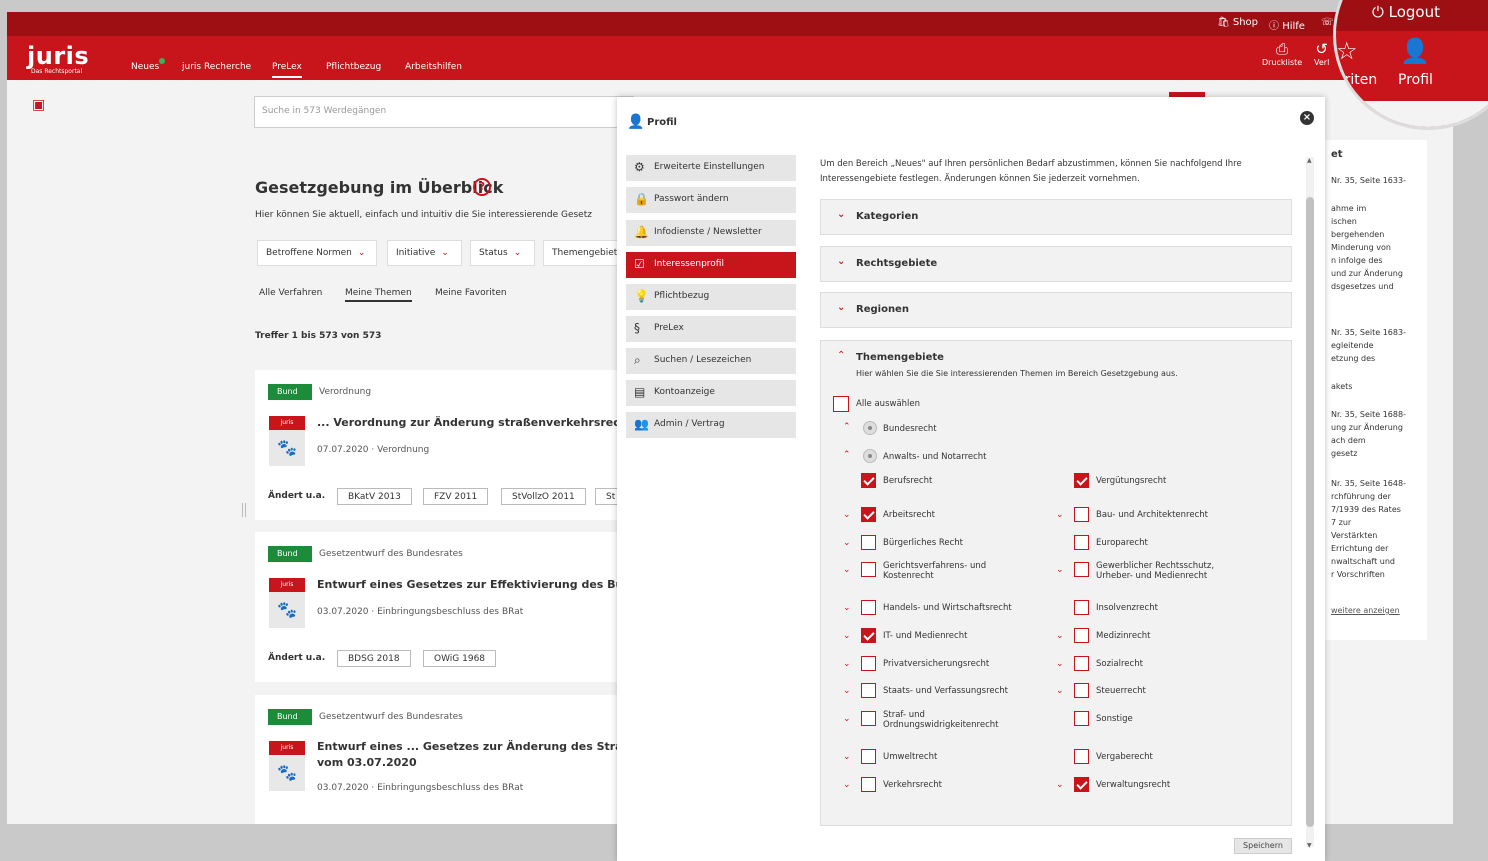 The height and width of the screenshot is (861, 1488). I want to click on norm-tag: OWiG 1968, so click(460, 658).